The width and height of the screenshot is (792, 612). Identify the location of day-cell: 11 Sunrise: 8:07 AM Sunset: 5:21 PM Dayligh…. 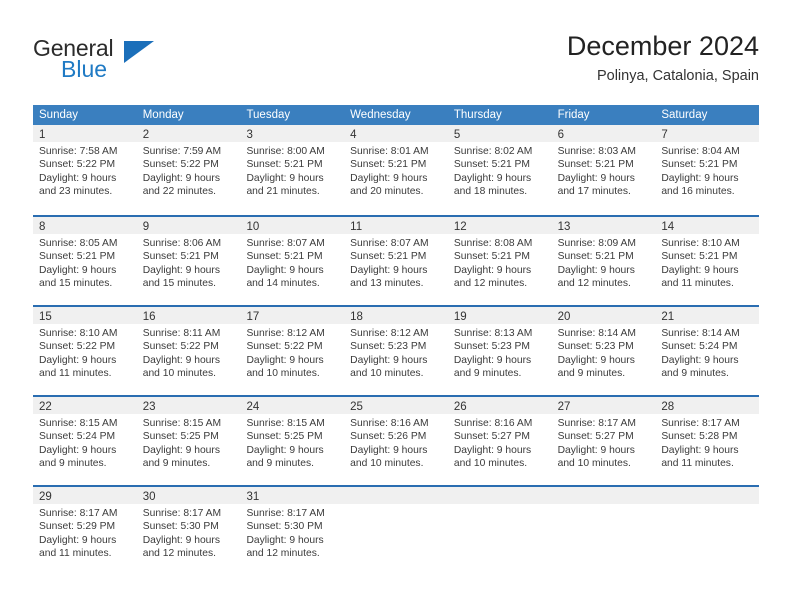
(396, 261).